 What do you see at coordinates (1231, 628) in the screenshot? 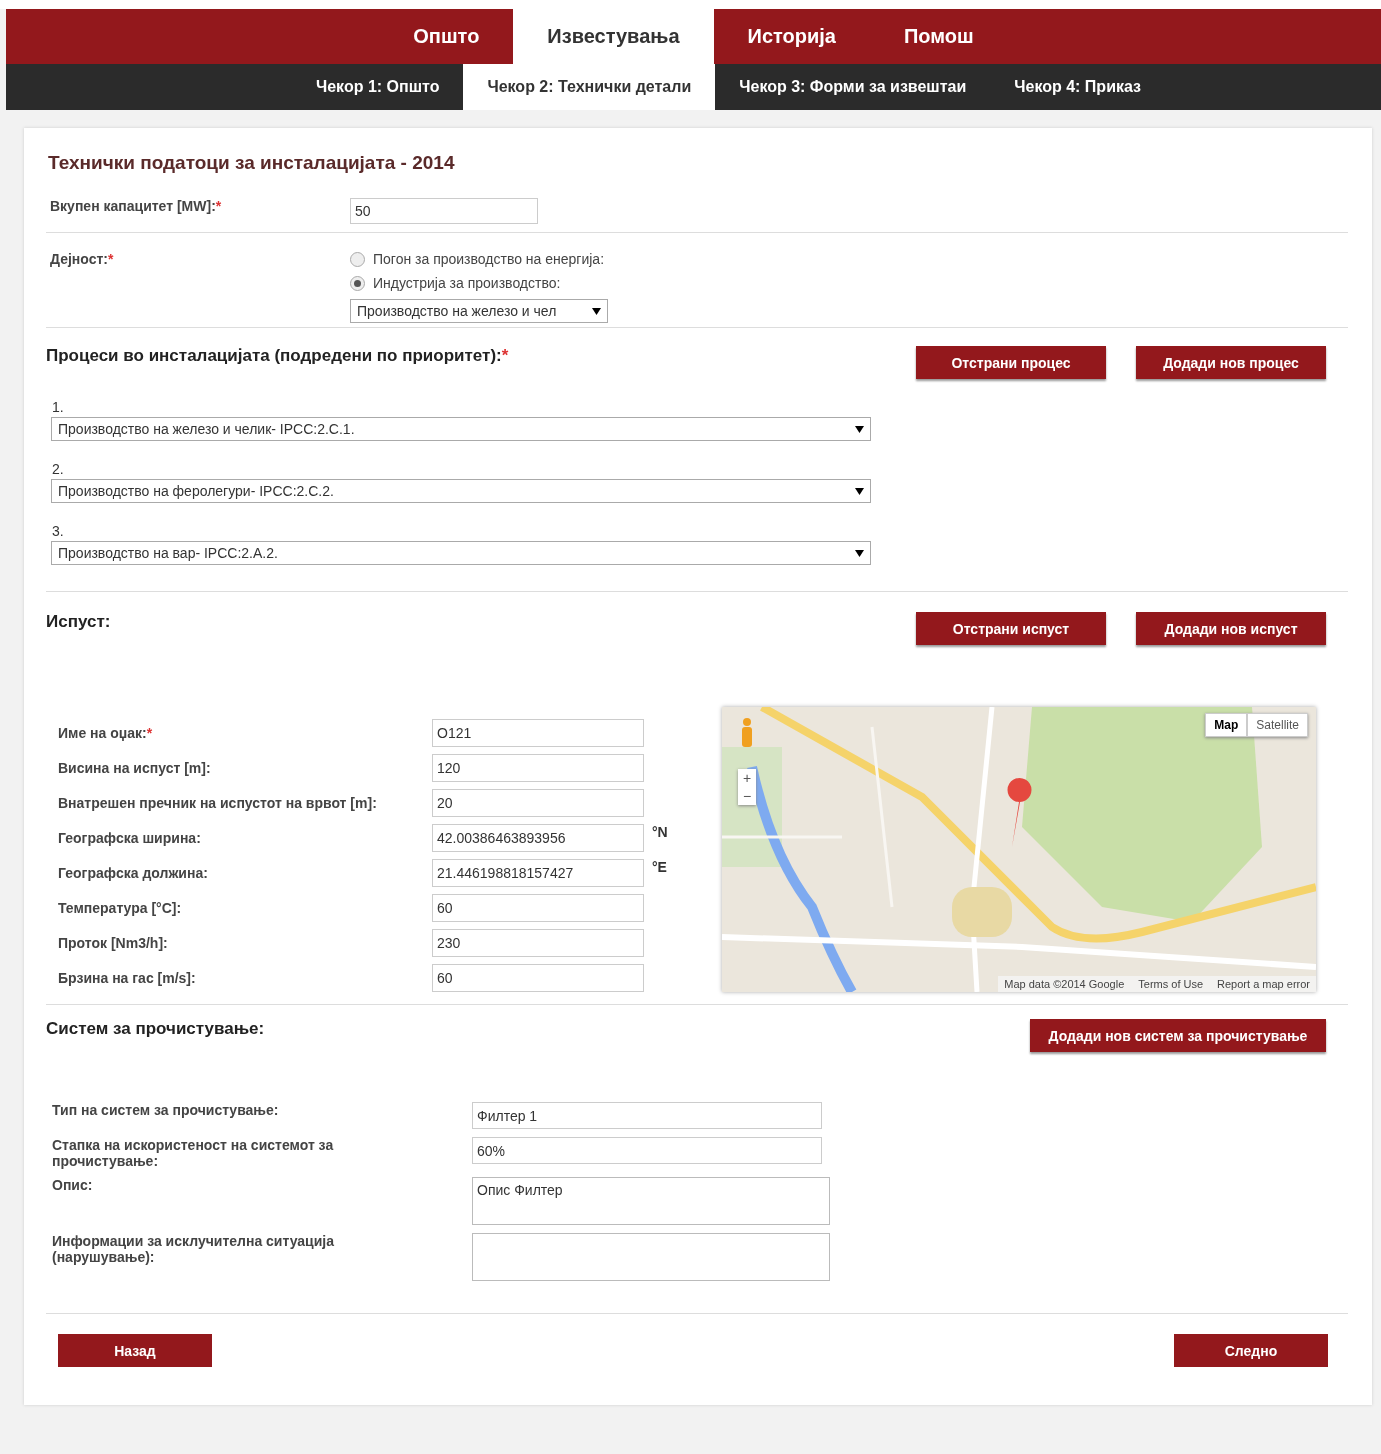
I see `action-button: Додади нов испуст` at bounding box center [1231, 628].